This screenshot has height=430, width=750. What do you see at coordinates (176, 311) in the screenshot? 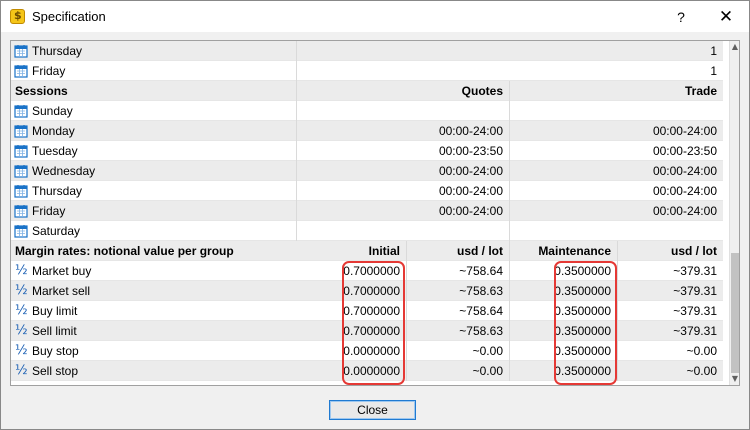
I see `row-label: ½ Buy limit` at bounding box center [176, 311].